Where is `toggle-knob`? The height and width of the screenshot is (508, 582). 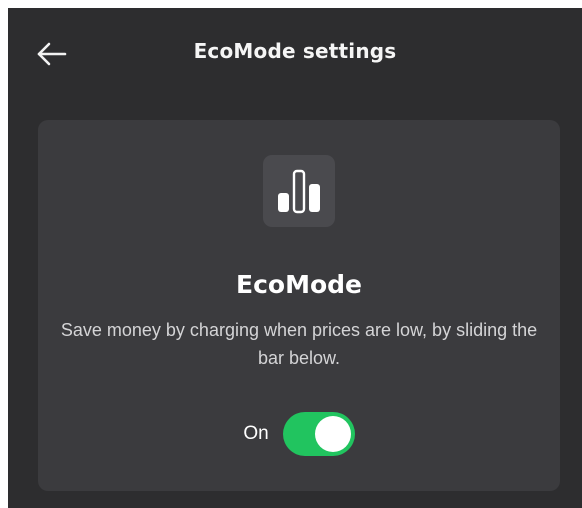 toggle-knob is located at coordinates (332, 434).